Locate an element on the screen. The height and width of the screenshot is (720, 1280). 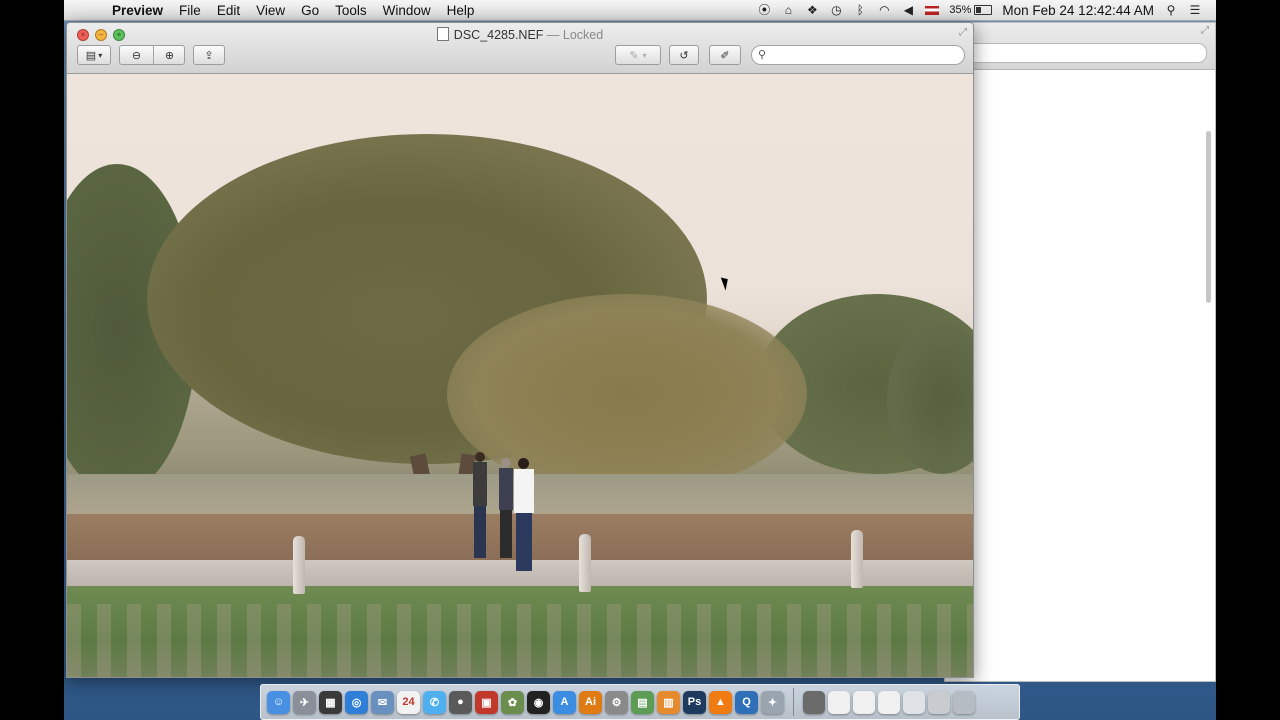
dock-photoshop-icon: Ps is located at coordinates (694, 702).